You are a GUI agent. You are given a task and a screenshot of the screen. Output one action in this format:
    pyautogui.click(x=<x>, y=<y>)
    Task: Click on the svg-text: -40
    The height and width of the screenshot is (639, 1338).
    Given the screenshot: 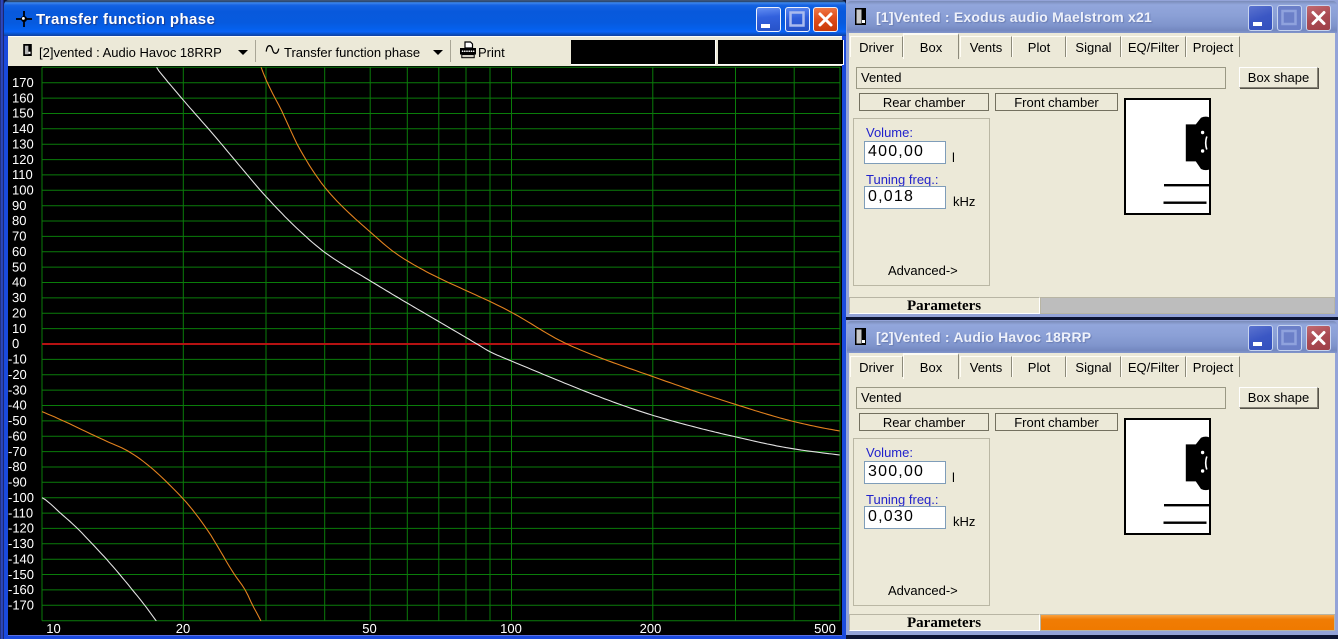 What is the action you would take?
    pyautogui.click(x=17, y=405)
    